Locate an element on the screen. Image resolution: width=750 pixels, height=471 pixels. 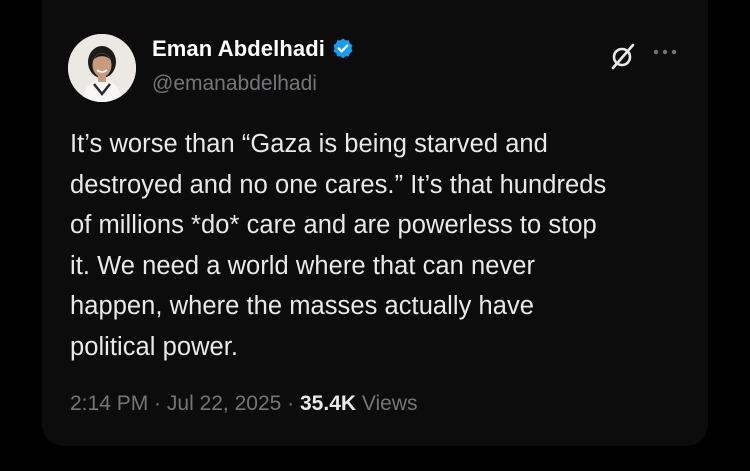
author-handle: @emanabdelhadi is located at coordinates (234, 84).